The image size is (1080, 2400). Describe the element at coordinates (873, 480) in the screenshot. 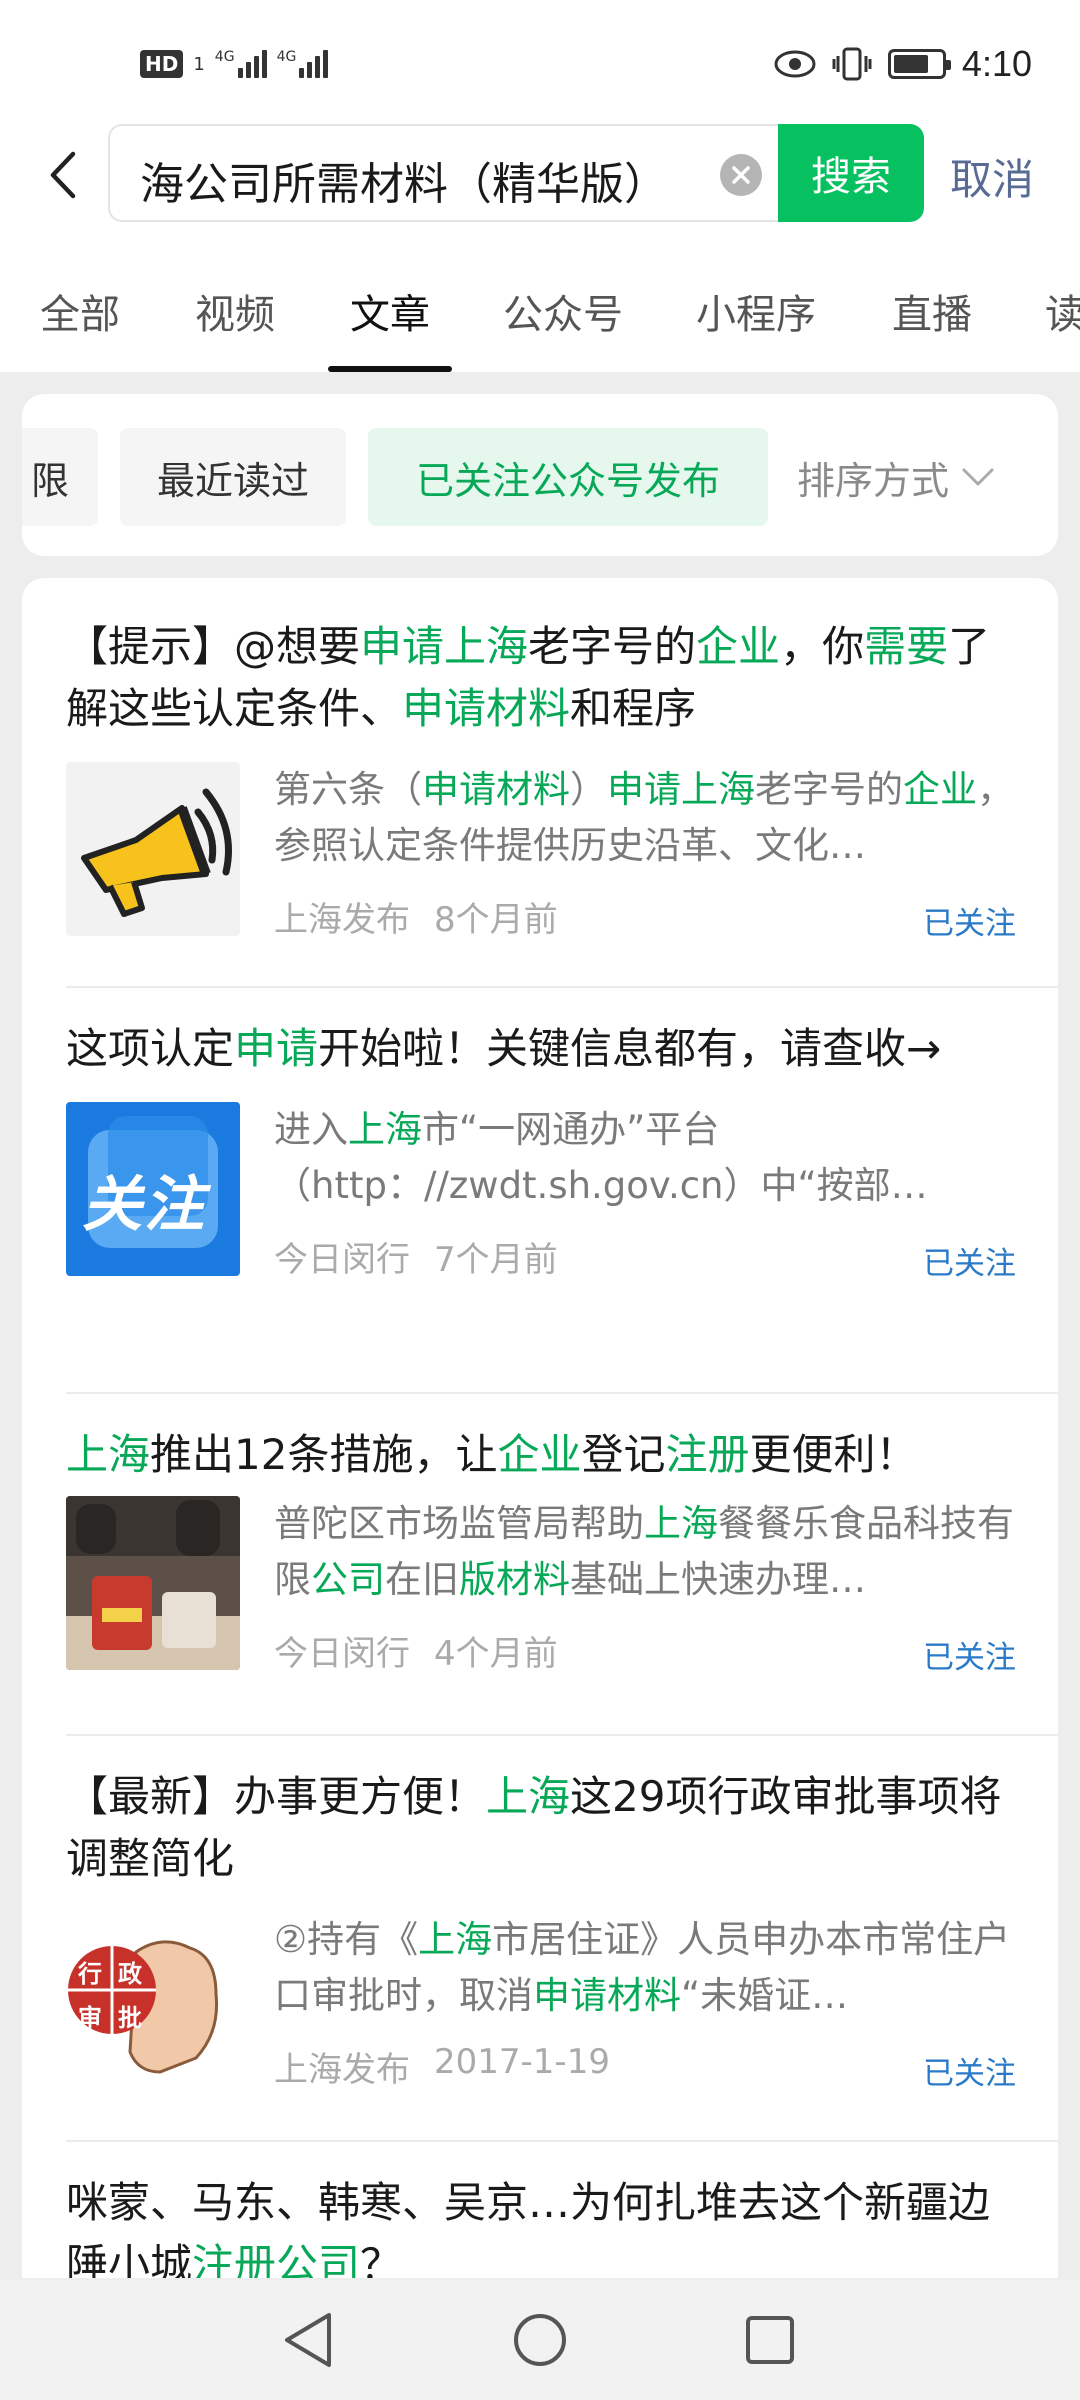

I see `sort-label: 排序方式` at that location.